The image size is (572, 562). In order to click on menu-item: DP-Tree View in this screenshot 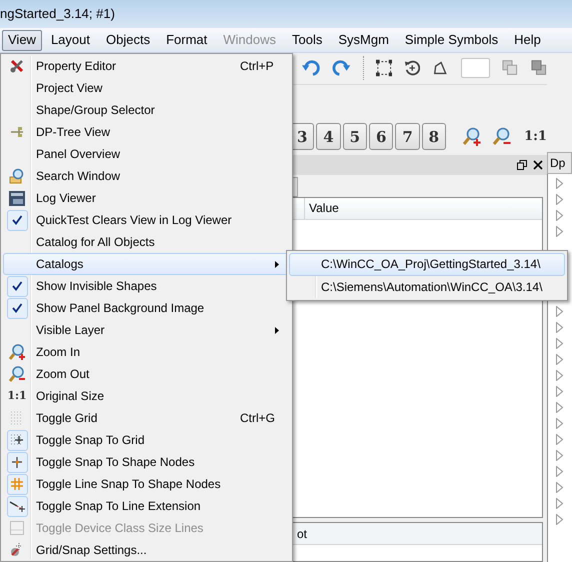, I will do `click(146, 132)`.